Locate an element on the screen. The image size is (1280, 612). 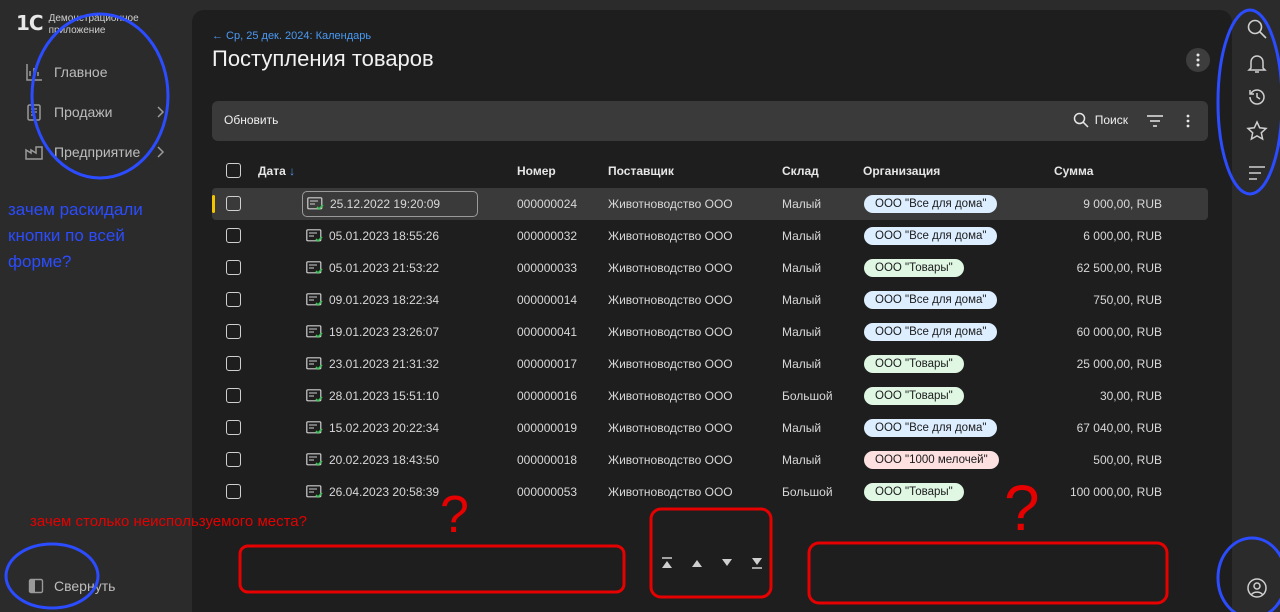
row-date-cell: 19.01.2023 23:26:07 is located at coordinates (390, 332).